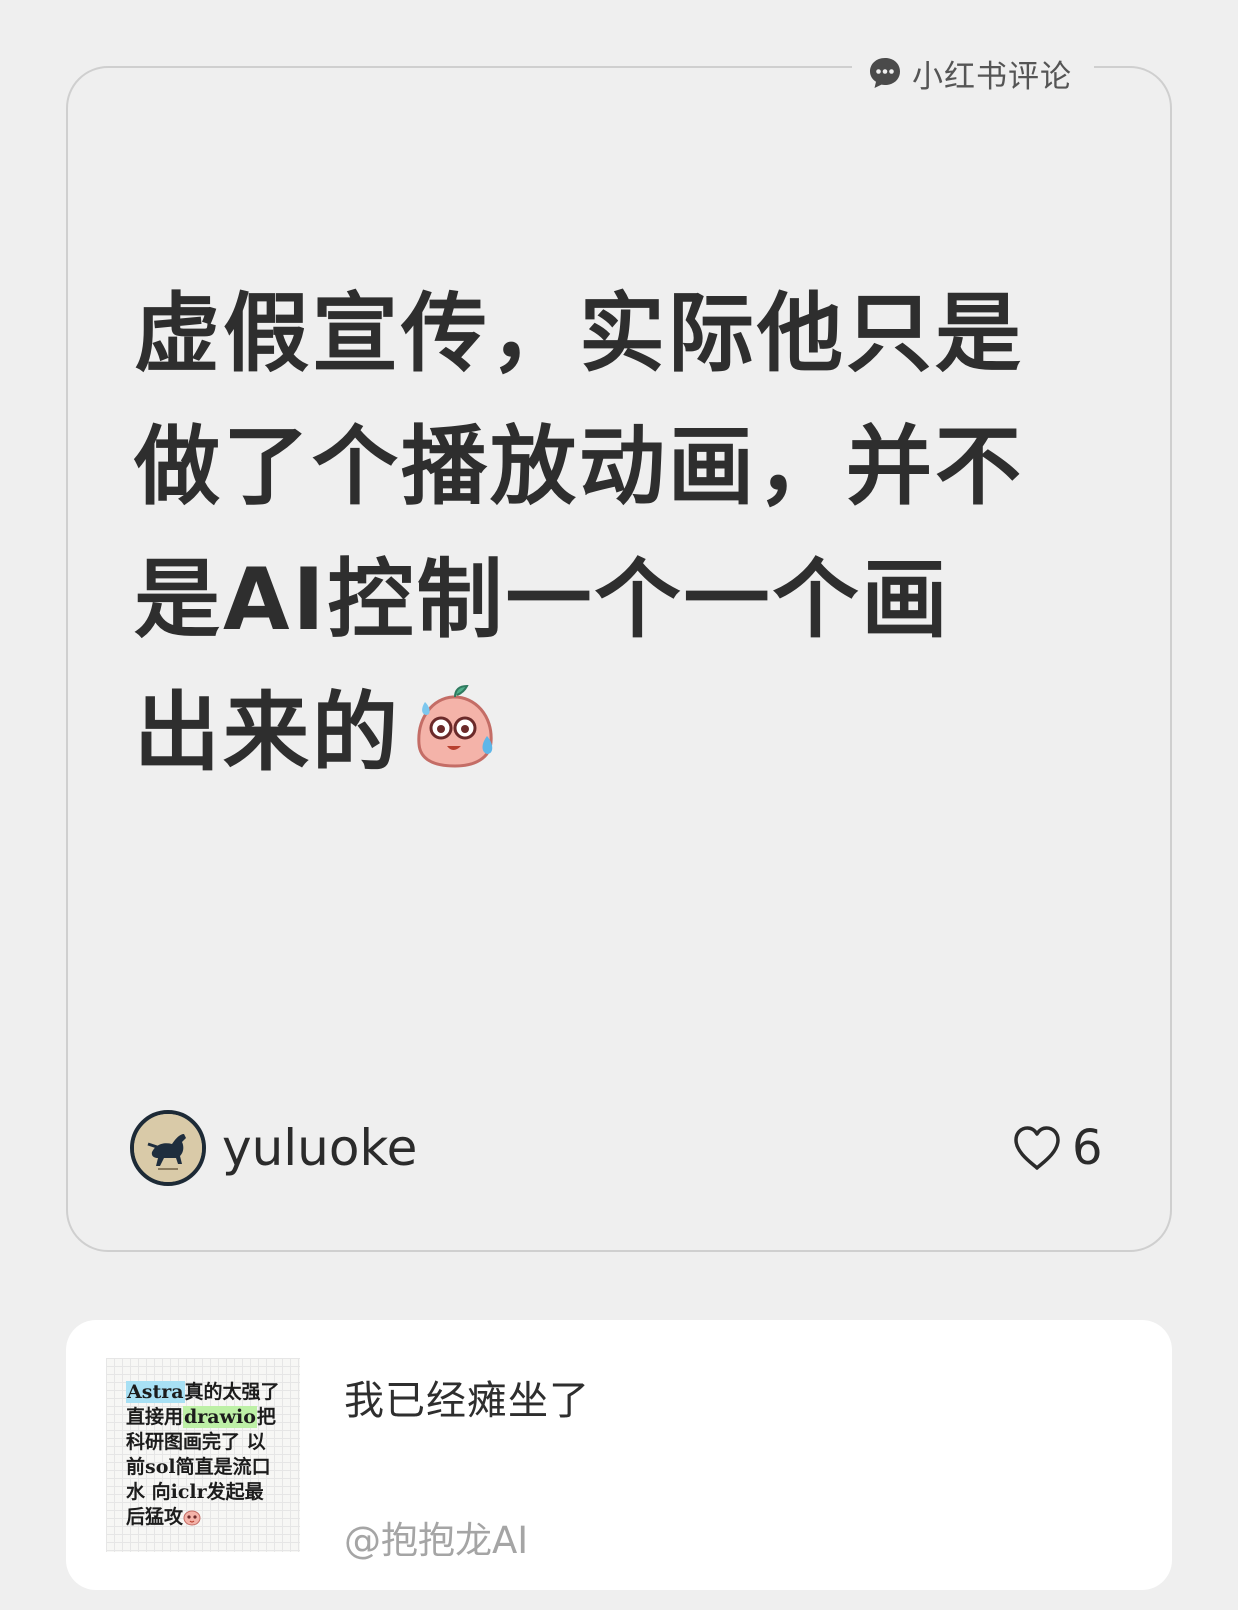  I want to click on thumb-line: 水 向iclr发起最, so click(195, 1492).